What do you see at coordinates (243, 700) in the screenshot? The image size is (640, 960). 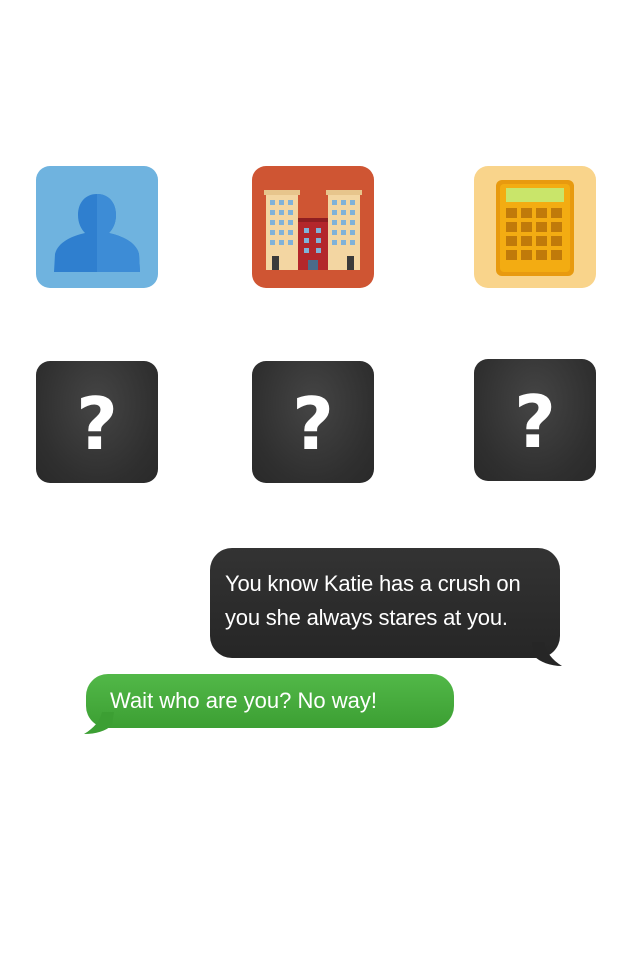 I see `message-text-line: Wait who are you? No way!` at bounding box center [243, 700].